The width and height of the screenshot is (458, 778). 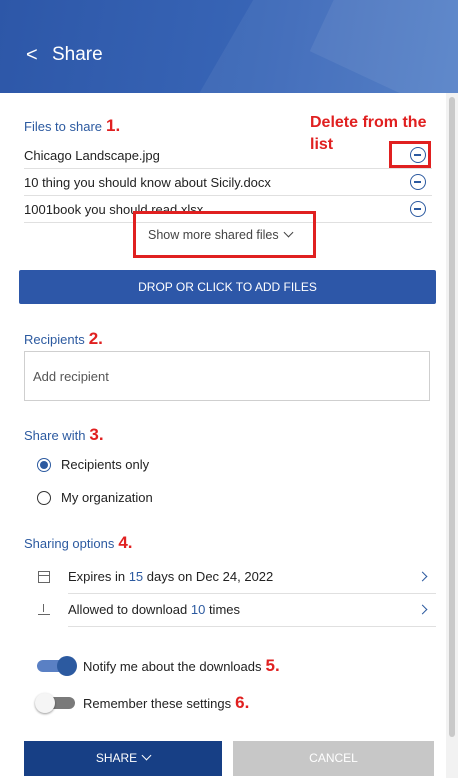 I want to click on share-with-section-label: Share with 3., so click(x=64, y=435).